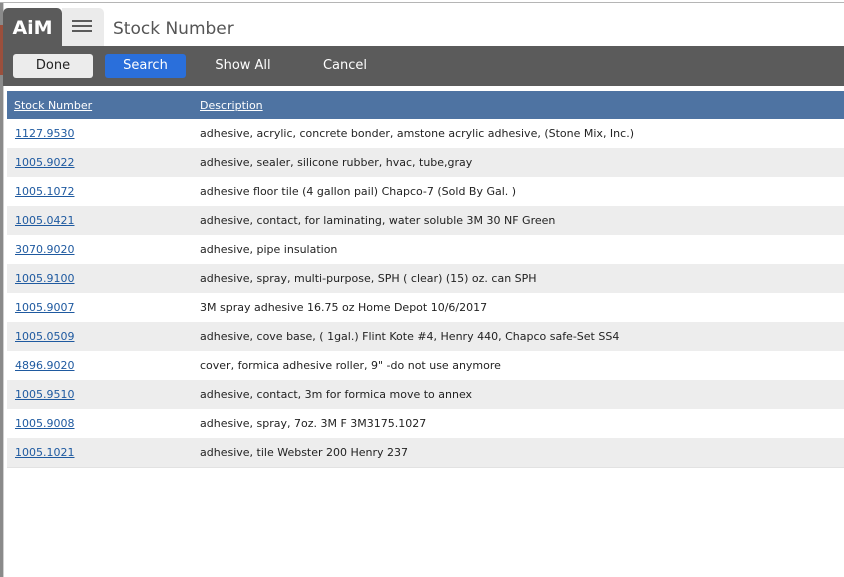  I want to click on stock-number-link: 1005.9100, so click(45, 278).